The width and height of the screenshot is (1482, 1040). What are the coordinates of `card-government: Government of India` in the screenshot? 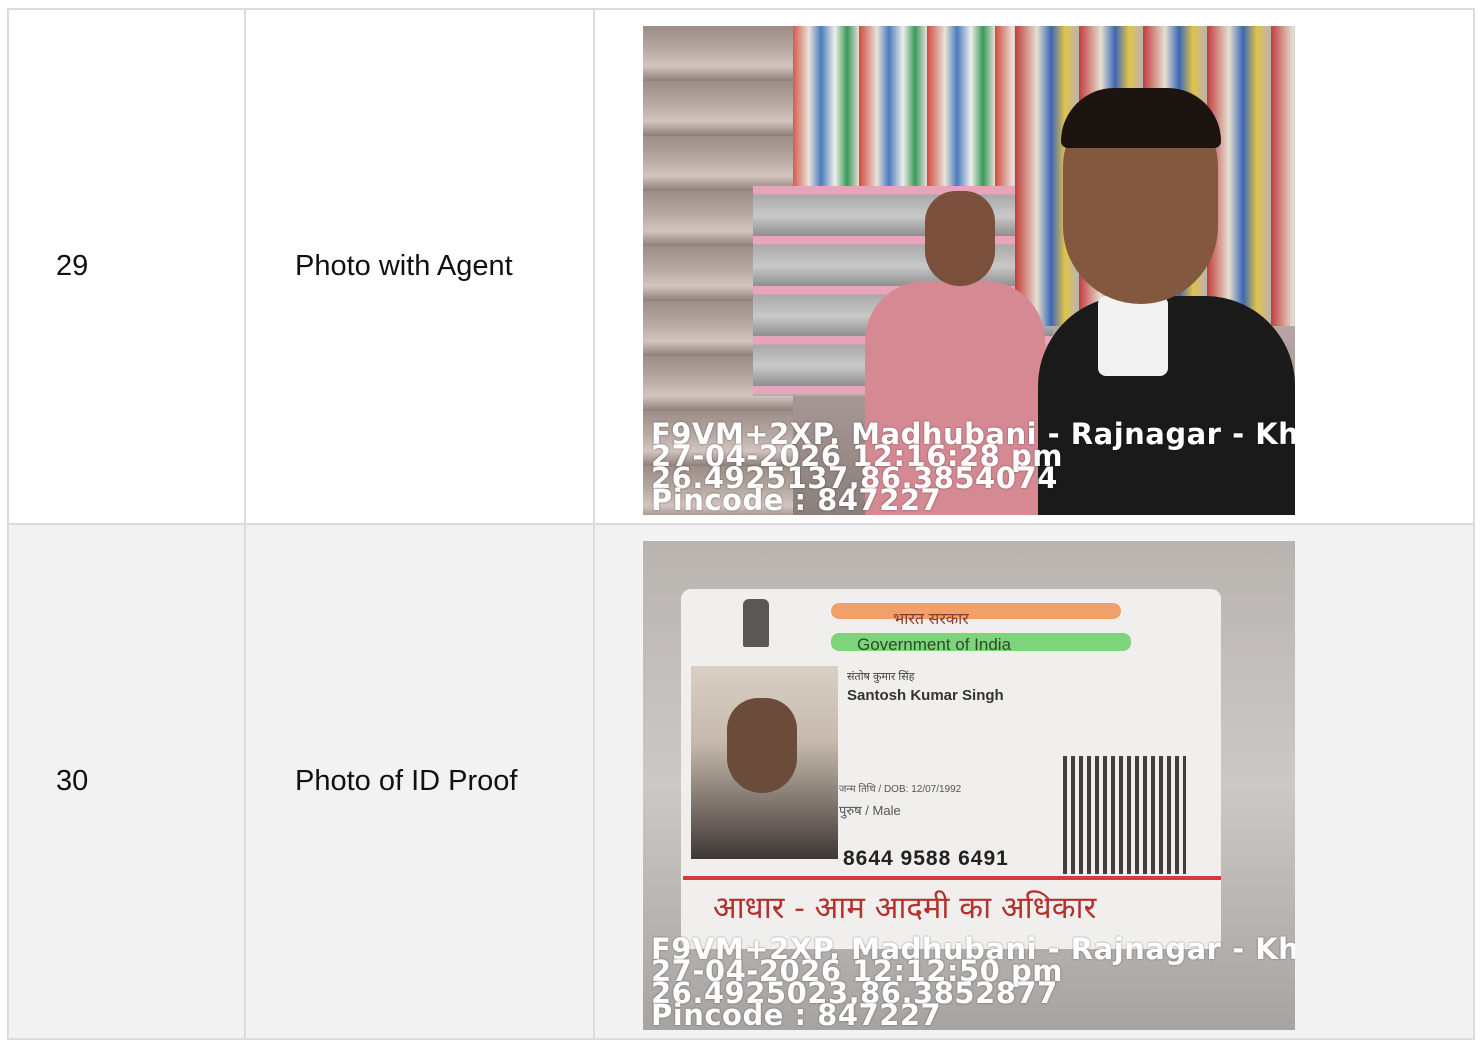 It's located at (934, 644).